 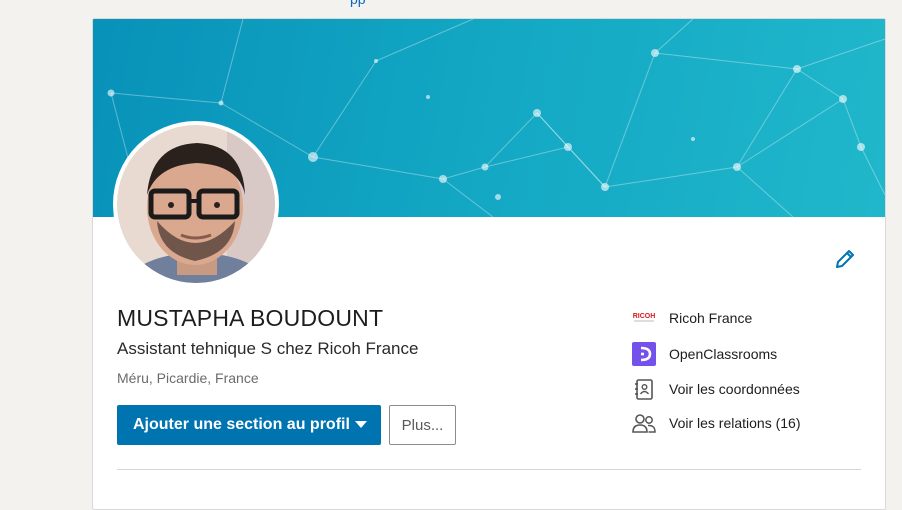 I want to click on openclassrooms-logo-icon, so click(x=644, y=354).